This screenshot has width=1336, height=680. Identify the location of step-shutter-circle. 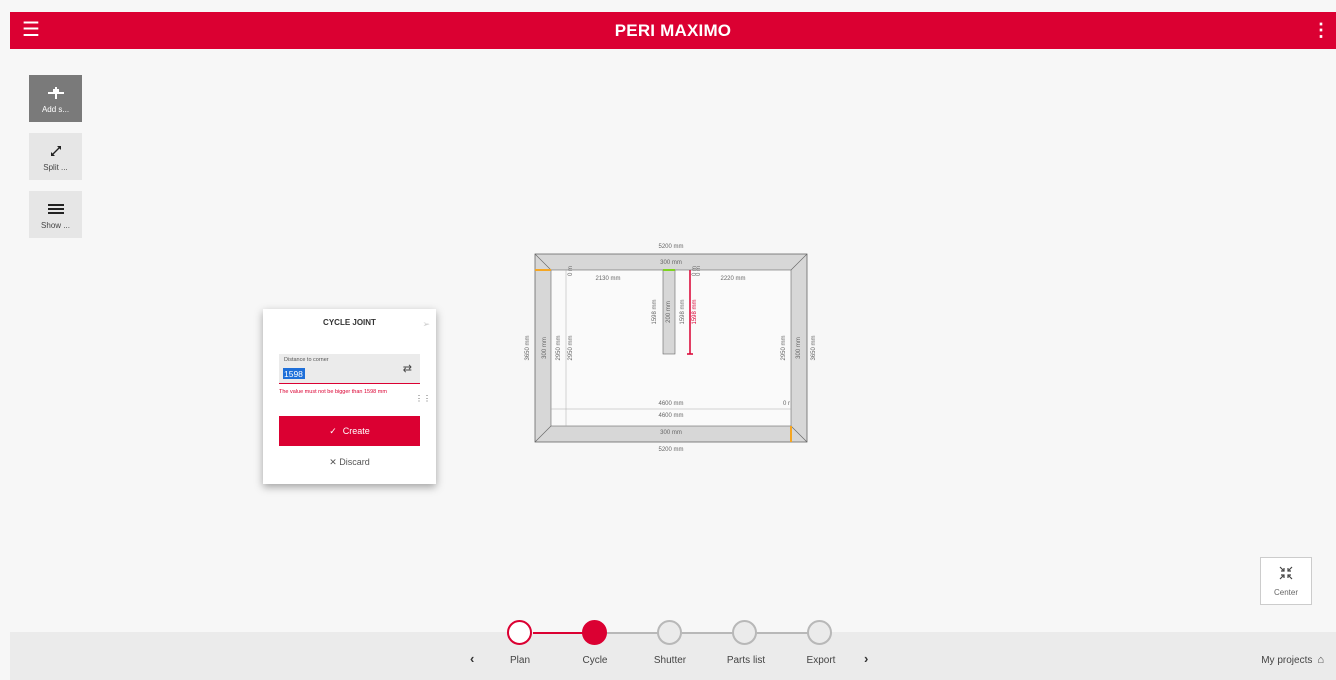
(669, 632).